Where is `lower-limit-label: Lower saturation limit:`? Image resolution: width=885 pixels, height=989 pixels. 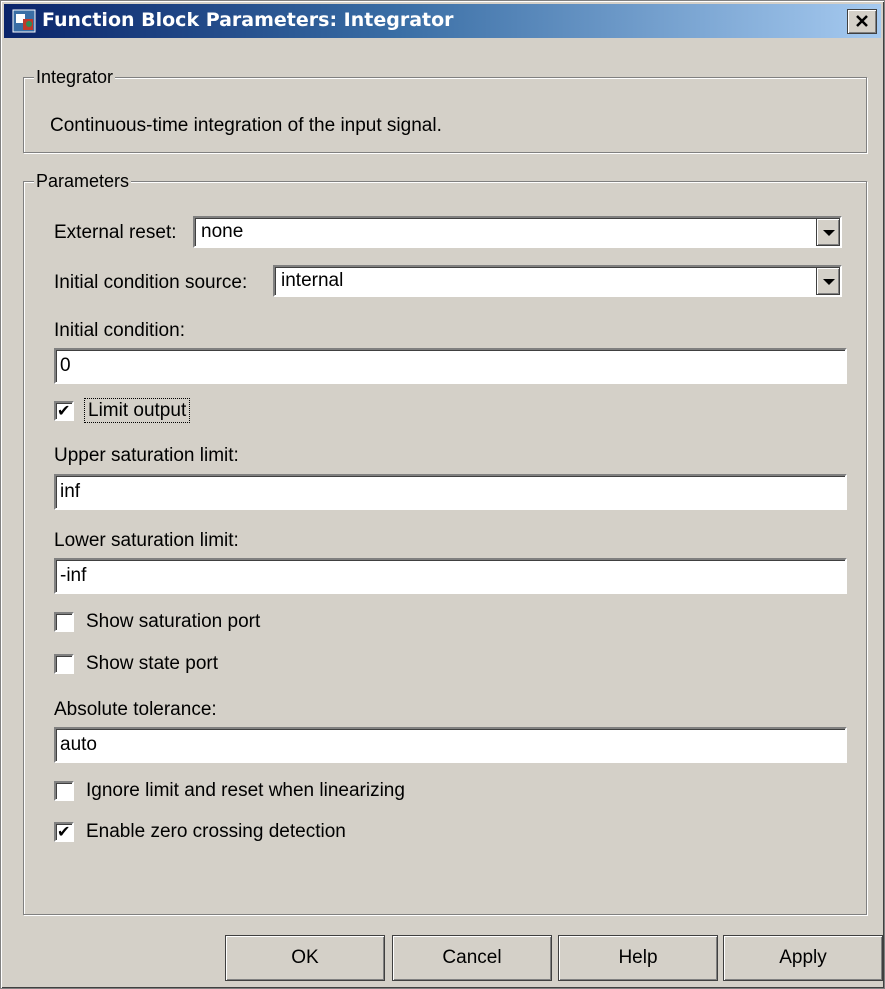 lower-limit-label: Lower saturation limit: is located at coordinates (146, 540).